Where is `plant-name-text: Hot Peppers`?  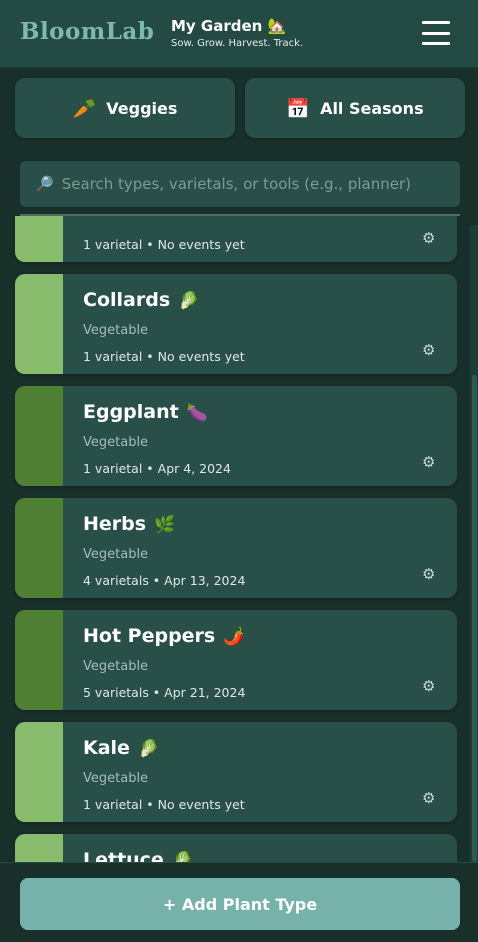
plant-name-text: Hot Peppers is located at coordinates (149, 636).